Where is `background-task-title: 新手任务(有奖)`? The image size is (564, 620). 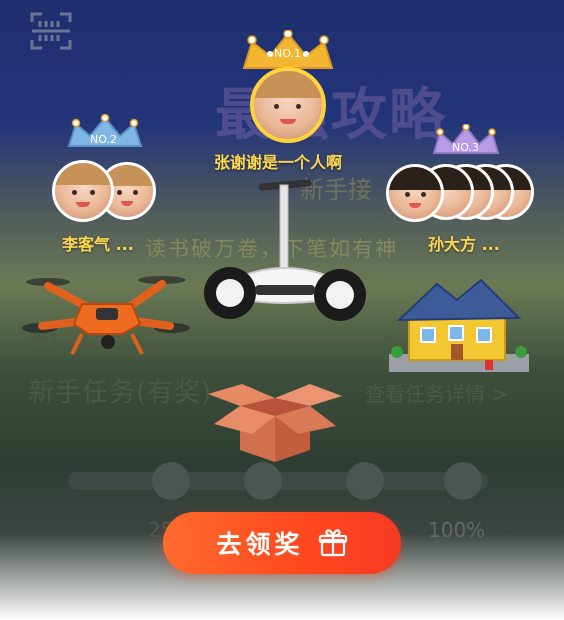 background-task-title: 新手任务(有奖) is located at coordinates (120, 393).